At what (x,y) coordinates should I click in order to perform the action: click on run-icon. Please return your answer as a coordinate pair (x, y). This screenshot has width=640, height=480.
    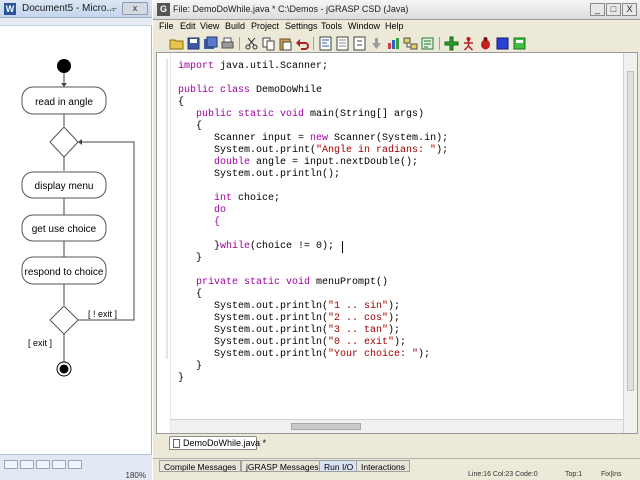
    Looking at the image, I should click on (468, 43).